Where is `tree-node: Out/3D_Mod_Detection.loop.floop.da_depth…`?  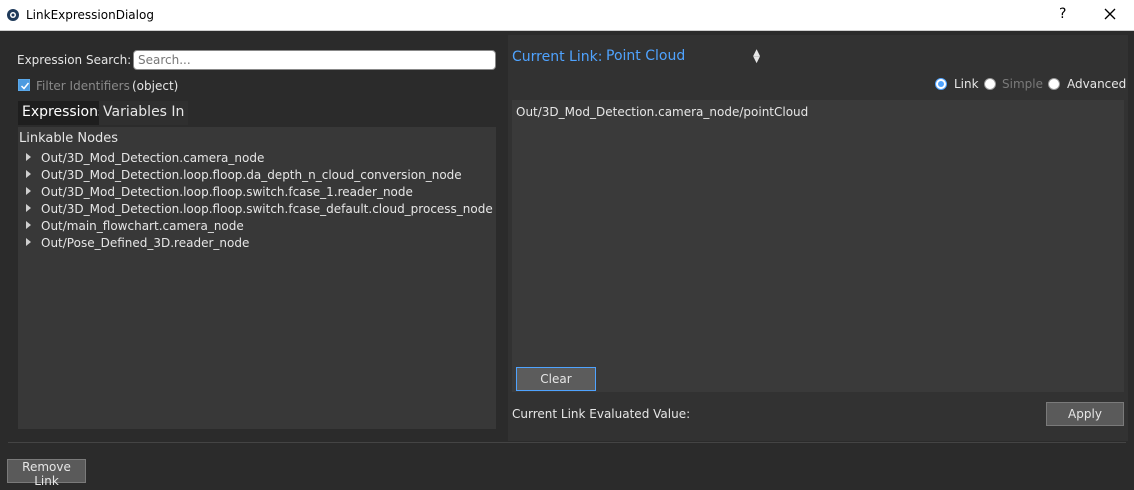
tree-node: Out/3D_Mod_Detection.loop.floop.da_depth… is located at coordinates (244, 176).